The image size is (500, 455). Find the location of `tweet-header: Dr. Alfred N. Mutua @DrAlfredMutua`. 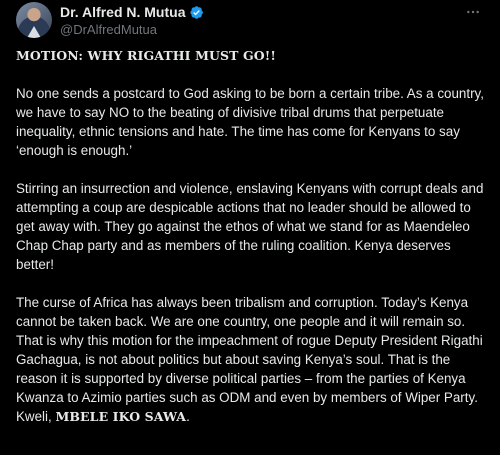

tweet-header: Dr. Alfred N. Mutua @DrAlfredMutua is located at coordinates (250, 20).